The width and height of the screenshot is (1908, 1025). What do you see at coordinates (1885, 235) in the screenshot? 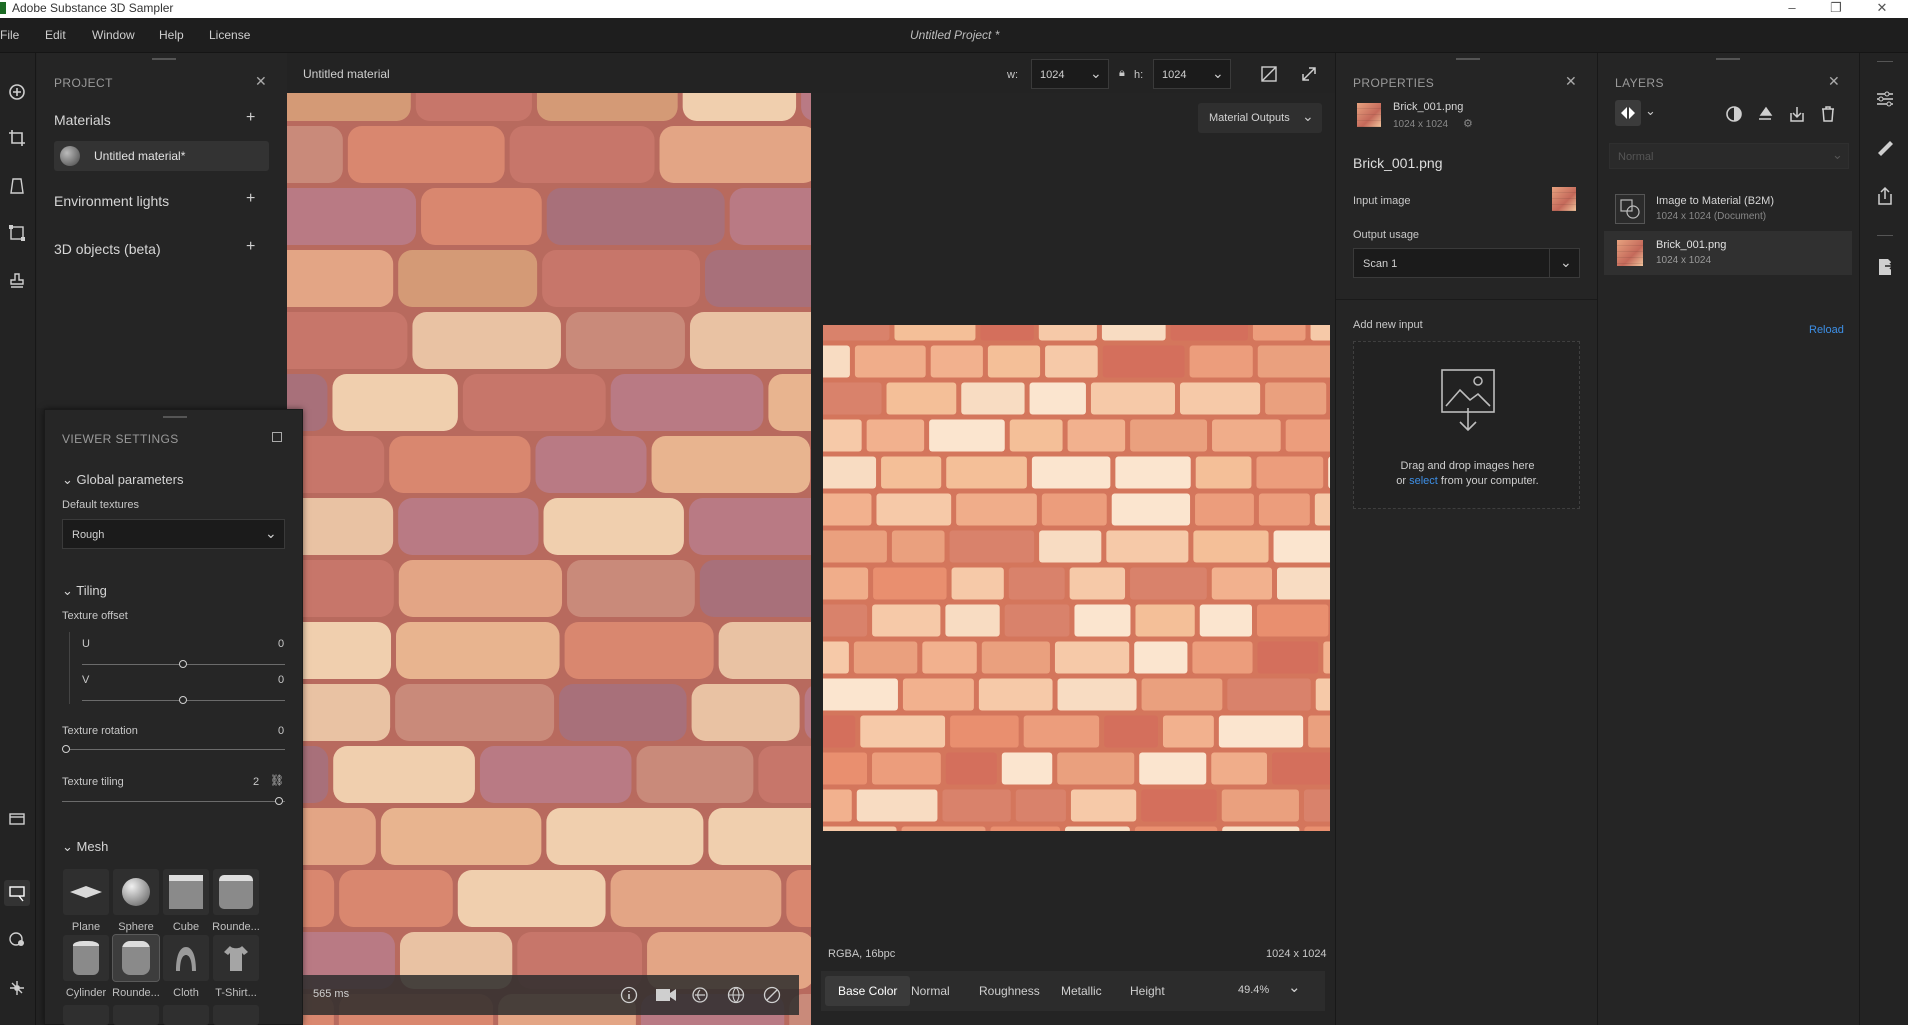
I see `toolbar-divider` at bounding box center [1885, 235].